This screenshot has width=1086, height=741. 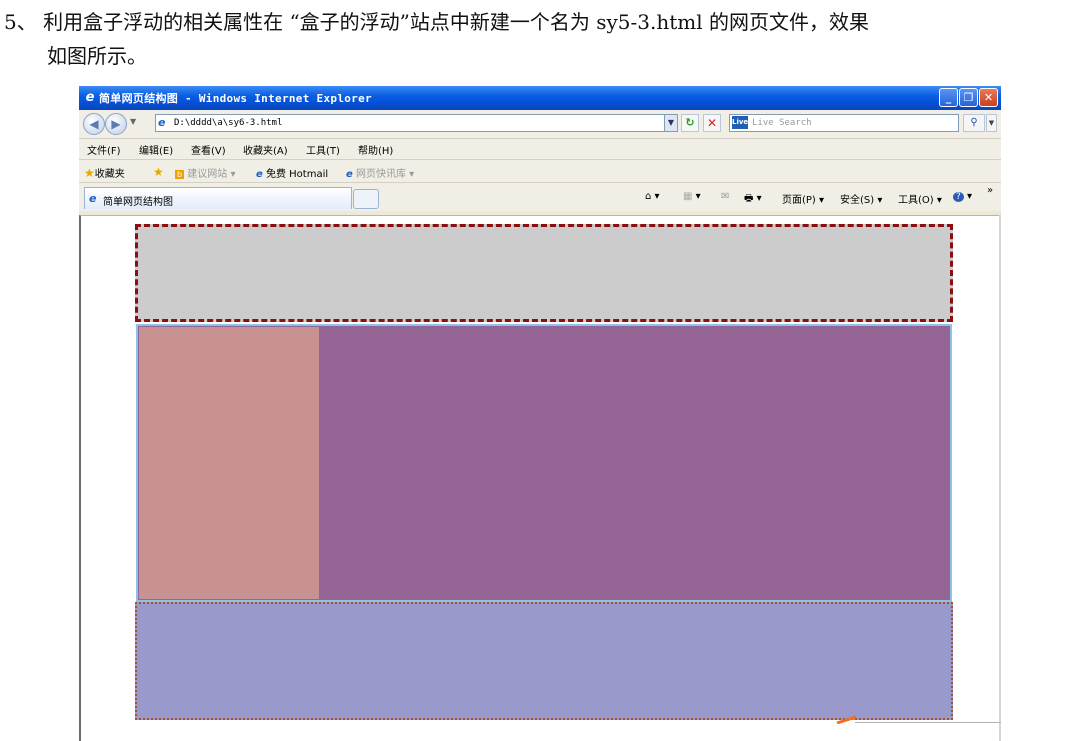 I want to click on menu-tools: 工具(T), so click(x=323, y=149).